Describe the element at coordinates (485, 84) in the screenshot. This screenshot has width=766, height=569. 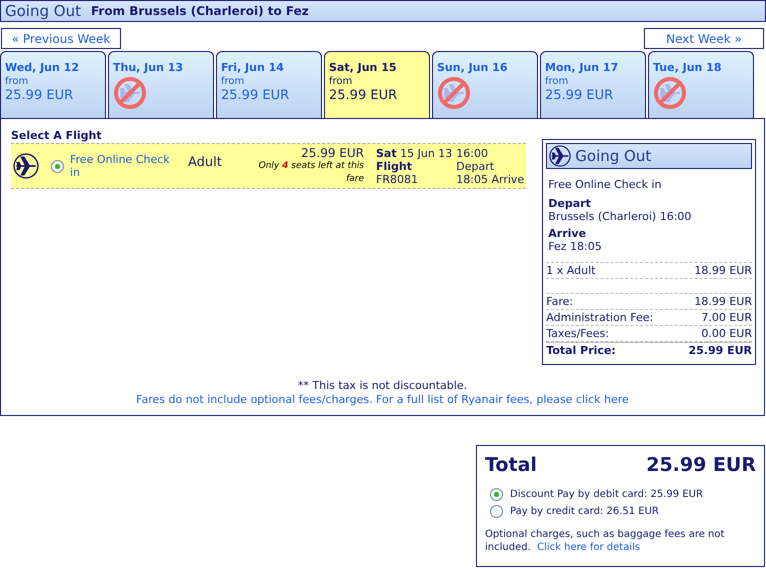
I see `day-tab: Sun, Jun 16` at that location.